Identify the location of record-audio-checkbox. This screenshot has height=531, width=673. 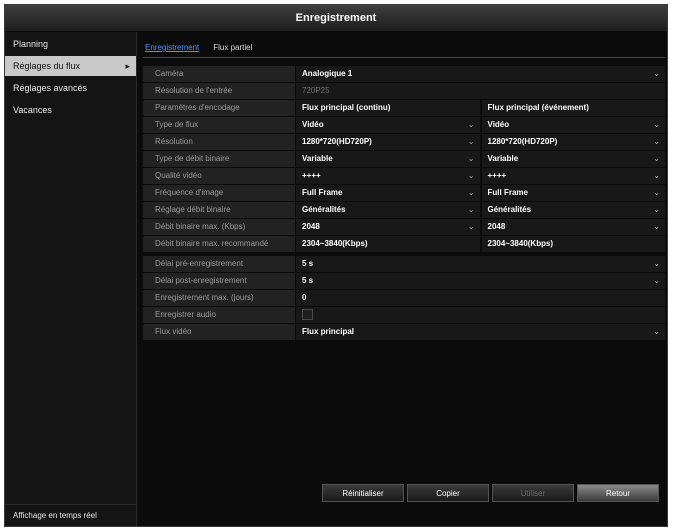
(307, 315).